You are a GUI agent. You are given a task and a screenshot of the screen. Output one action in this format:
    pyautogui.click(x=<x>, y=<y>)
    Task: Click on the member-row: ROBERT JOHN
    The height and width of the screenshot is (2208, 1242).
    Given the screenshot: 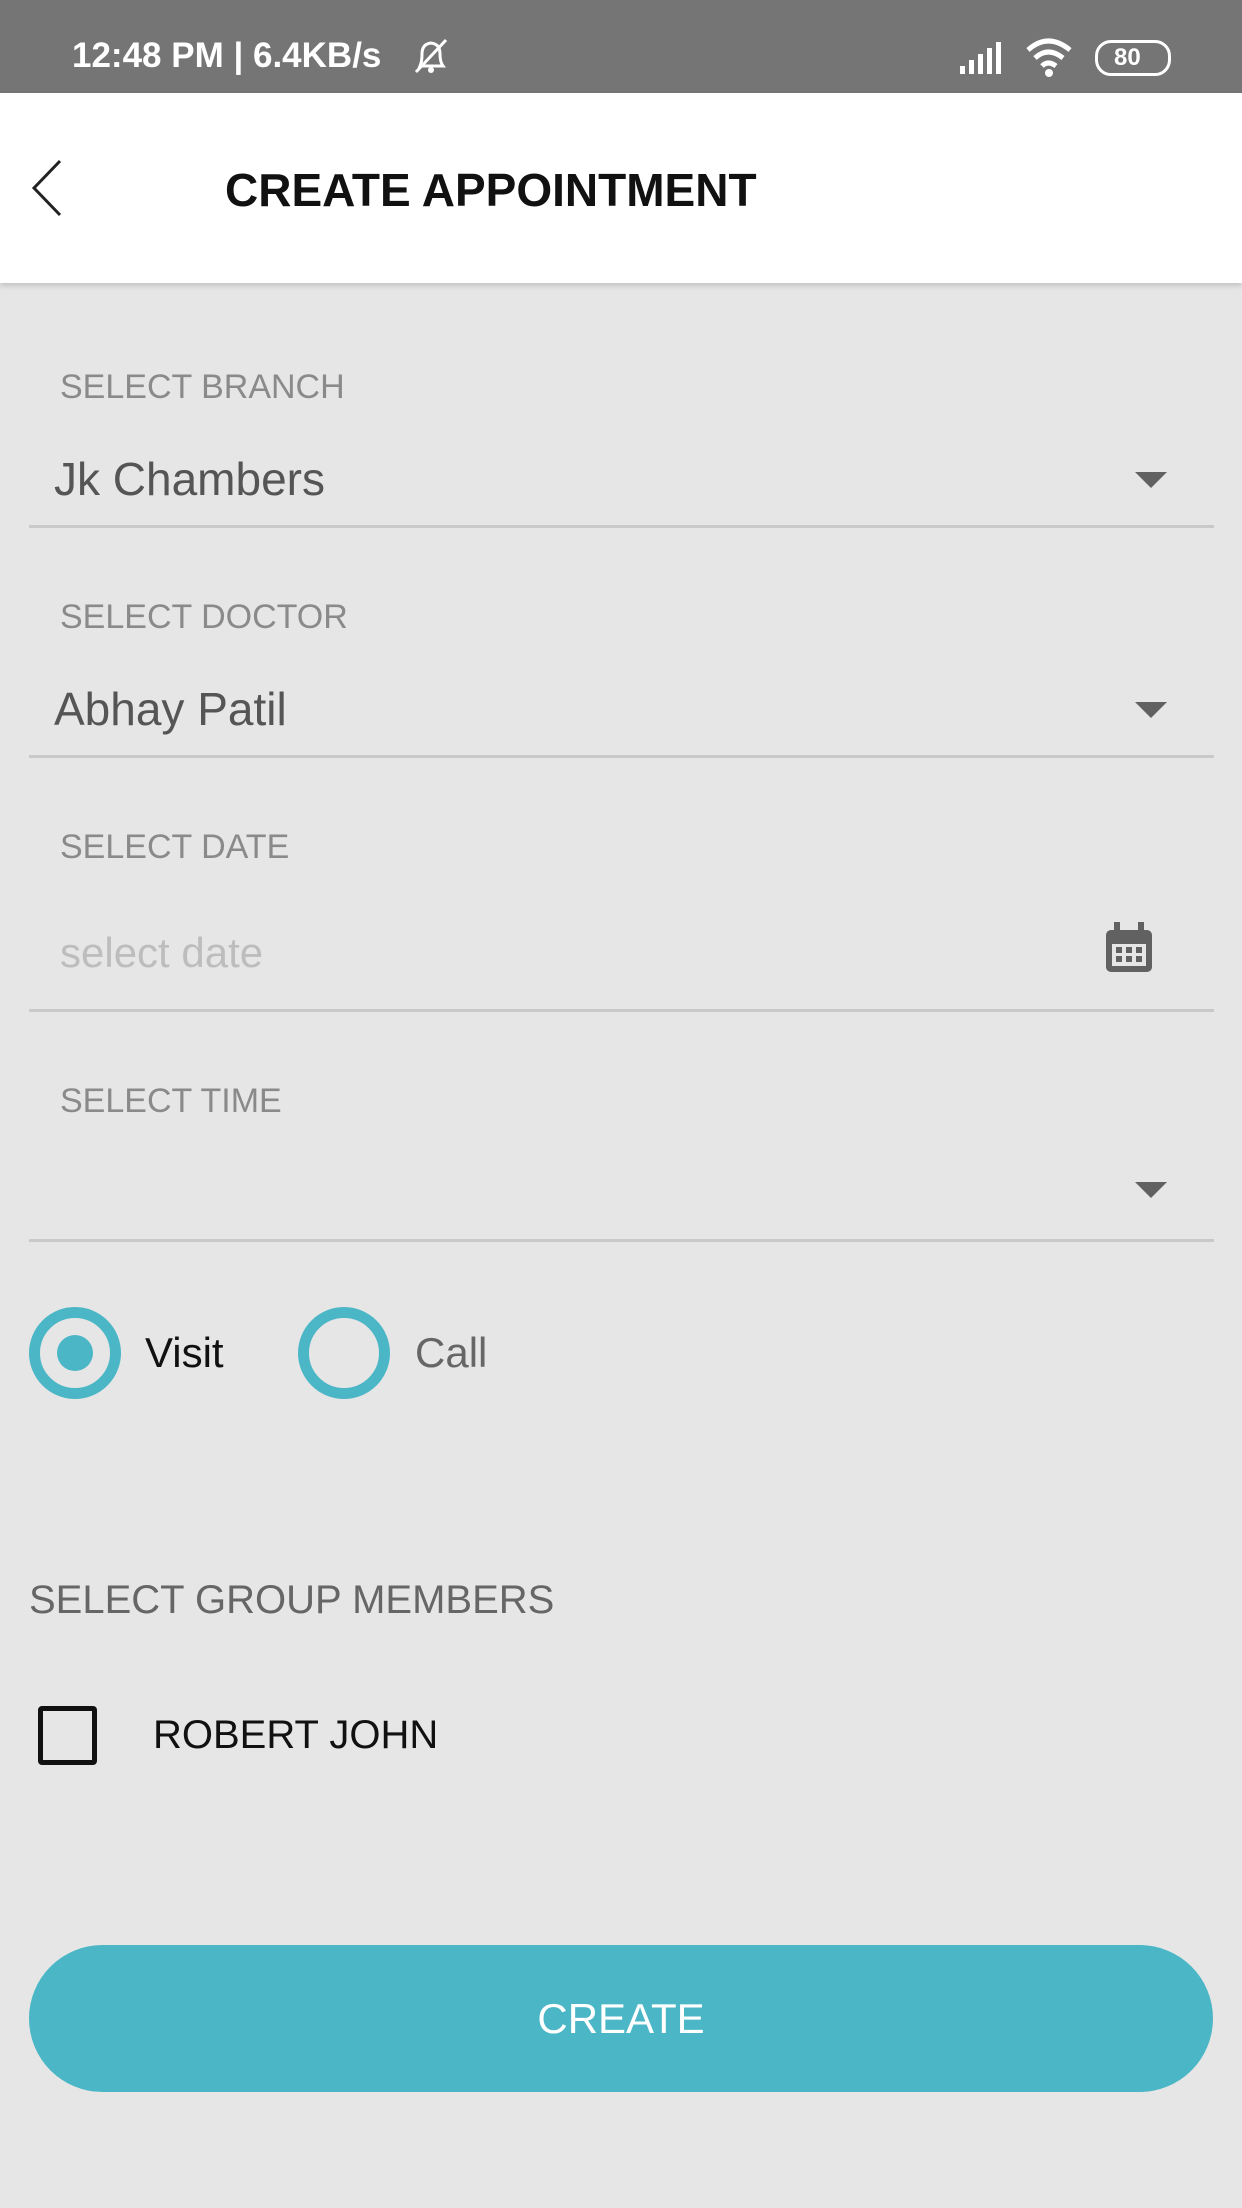 What is the action you would take?
    pyautogui.click(x=279, y=1735)
    